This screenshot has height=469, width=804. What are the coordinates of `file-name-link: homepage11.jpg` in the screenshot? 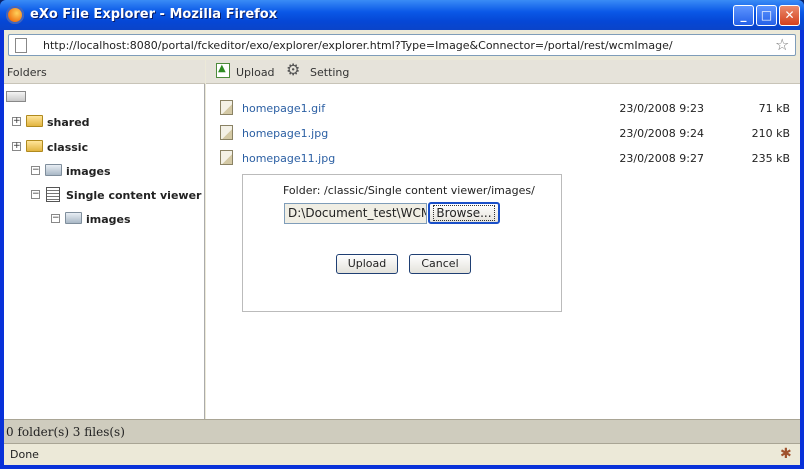 It's located at (288, 158).